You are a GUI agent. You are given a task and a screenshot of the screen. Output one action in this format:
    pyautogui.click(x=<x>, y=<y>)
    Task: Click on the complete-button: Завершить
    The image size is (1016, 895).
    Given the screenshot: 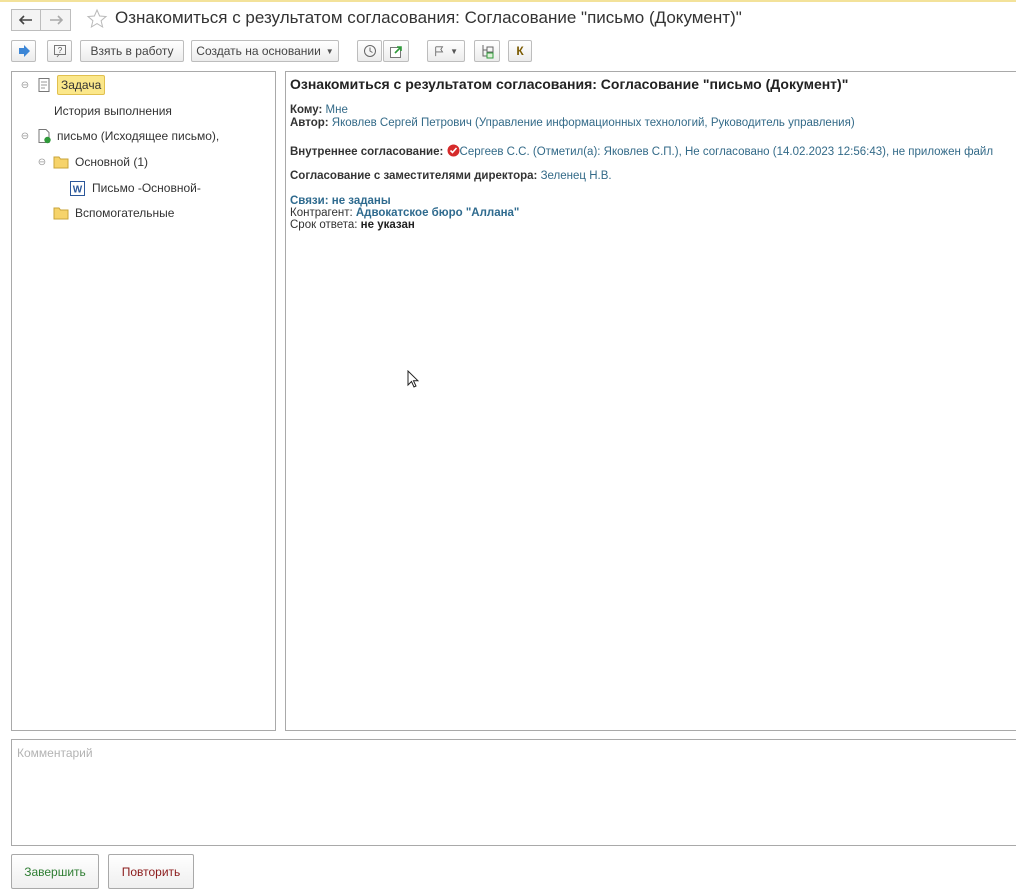 What is the action you would take?
    pyautogui.click(x=55, y=871)
    